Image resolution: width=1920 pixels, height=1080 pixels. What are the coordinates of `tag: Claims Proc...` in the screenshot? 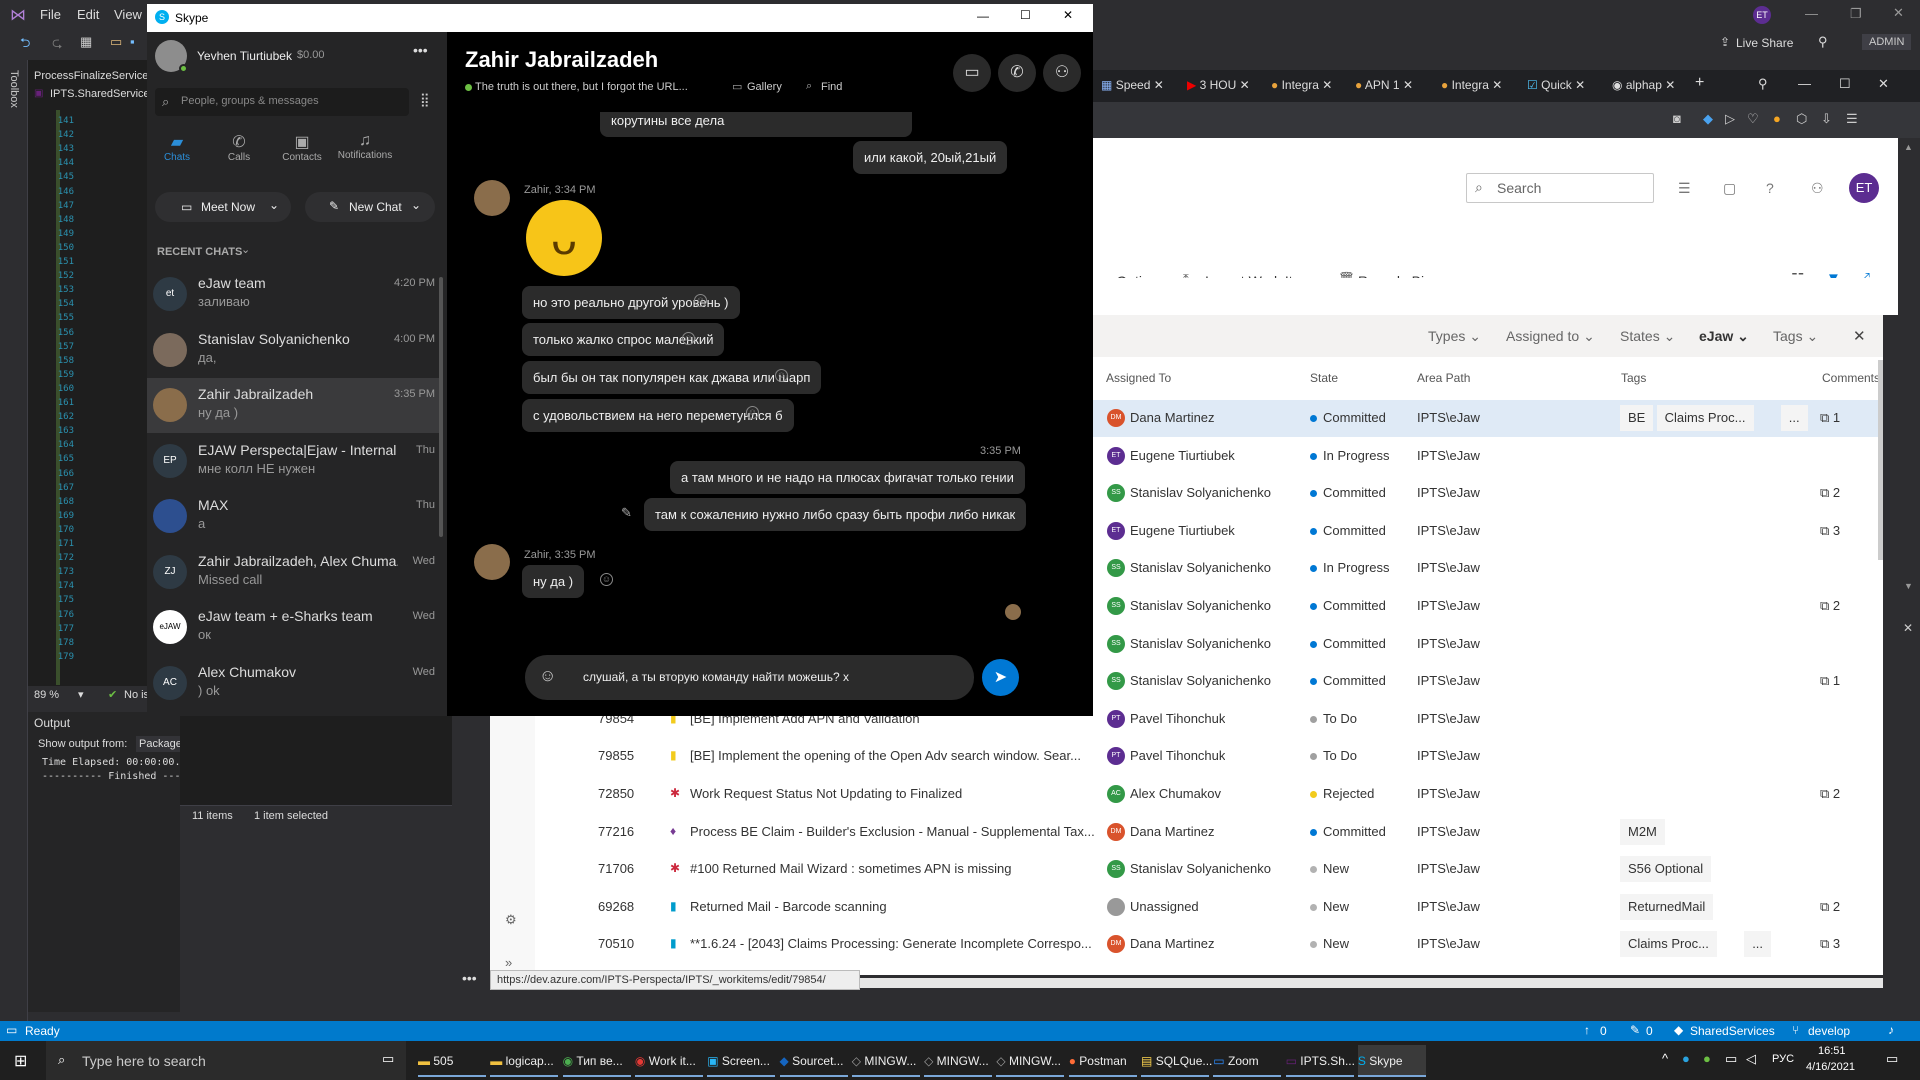 It's located at (1668, 944).